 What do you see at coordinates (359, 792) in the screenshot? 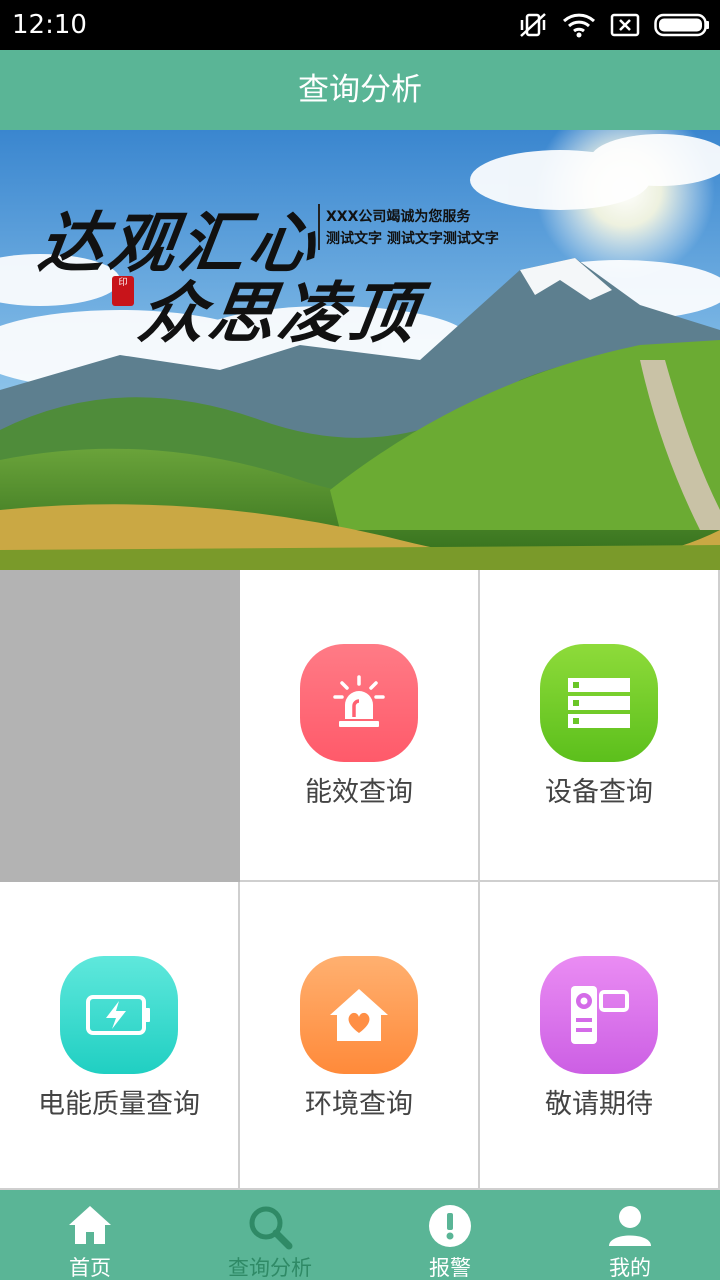
I see `tile-label: 能效查询` at bounding box center [359, 792].